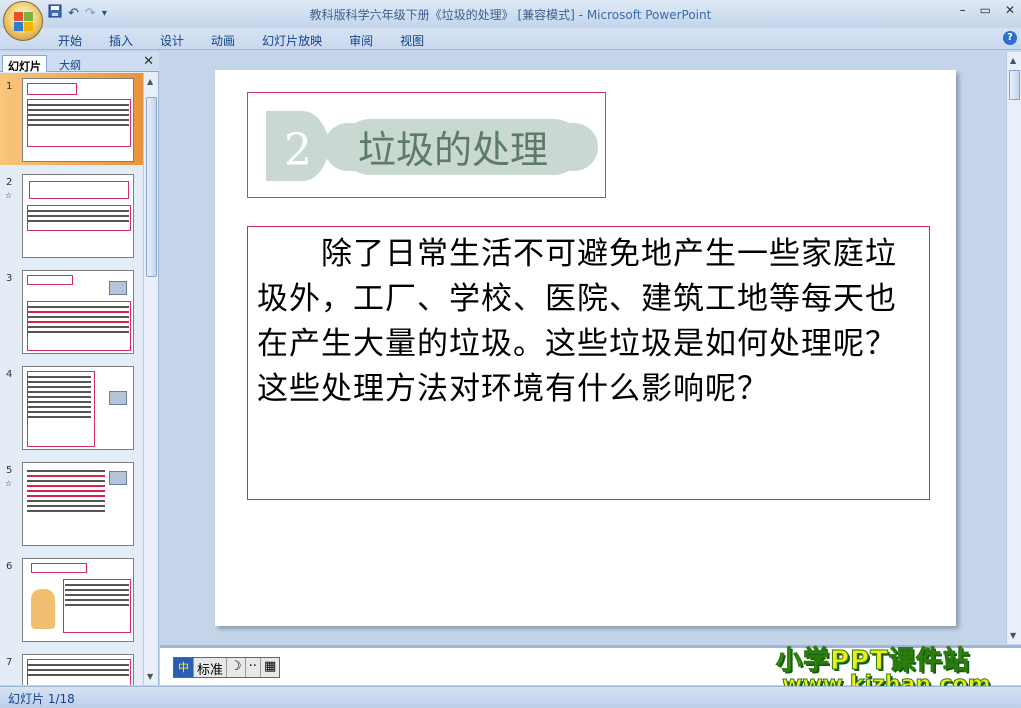  What do you see at coordinates (510, 697) in the screenshot?
I see `status-bar: 幻灯片 1/18` at bounding box center [510, 697].